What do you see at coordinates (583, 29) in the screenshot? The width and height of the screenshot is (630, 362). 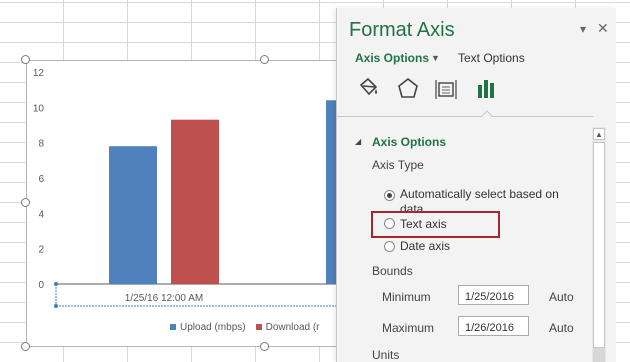 I see `pane-options-icon: ▾` at bounding box center [583, 29].